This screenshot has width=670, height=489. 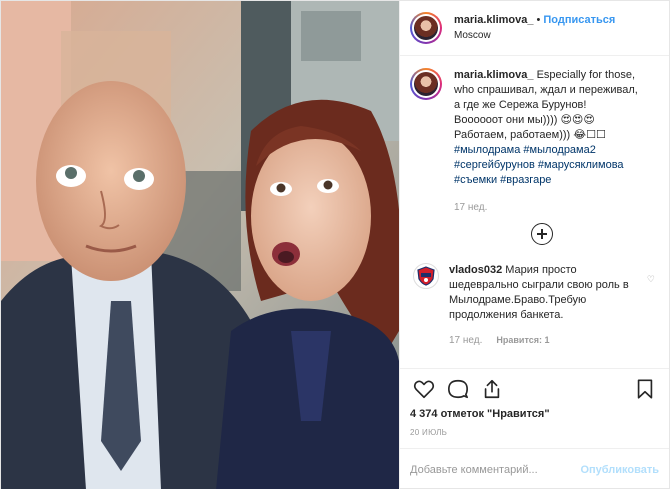 What do you see at coordinates (579, 20) in the screenshot?
I see `follow-button: Подписаться` at bounding box center [579, 20].